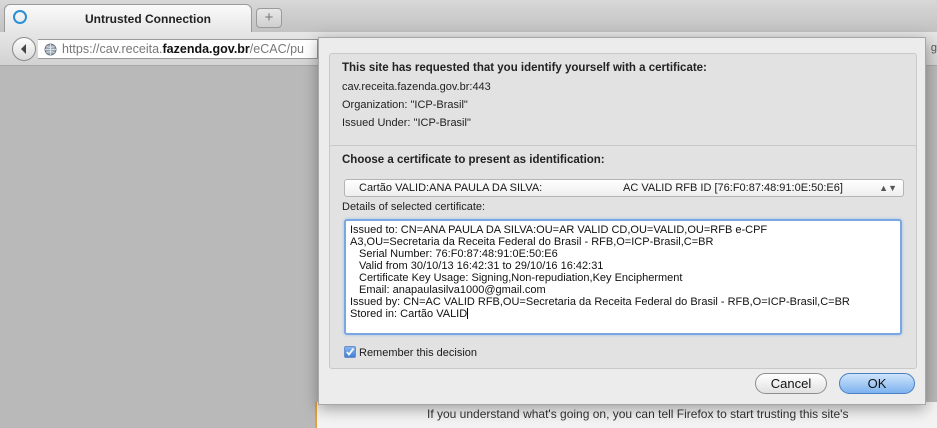 This screenshot has width=937, height=428. Describe the element at coordinates (276, 49) in the screenshot. I see `url-suffix: /eCAC/pu` at that location.